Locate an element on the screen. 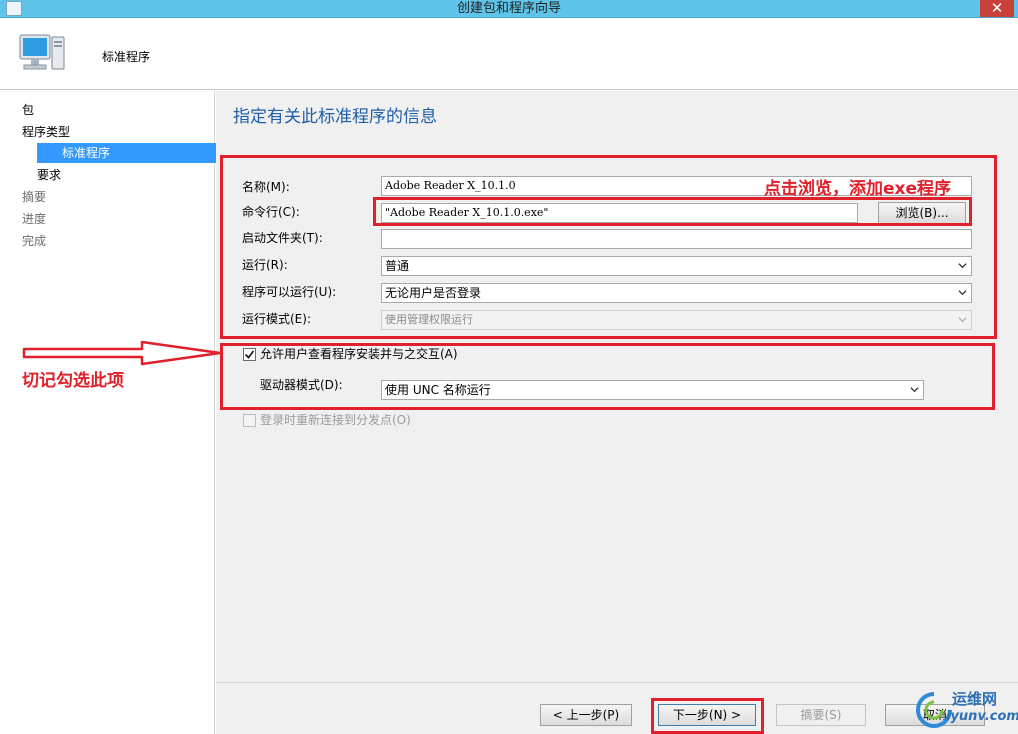 This screenshot has height=734, width=1018. nav-item-completion: 完成 is located at coordinates (34, 241).